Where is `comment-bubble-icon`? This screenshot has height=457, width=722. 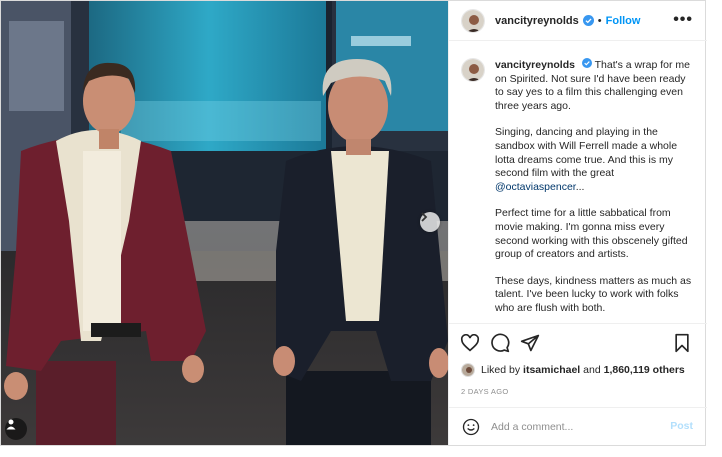 comment-bubble-icon is located at coordinates (500, 343).